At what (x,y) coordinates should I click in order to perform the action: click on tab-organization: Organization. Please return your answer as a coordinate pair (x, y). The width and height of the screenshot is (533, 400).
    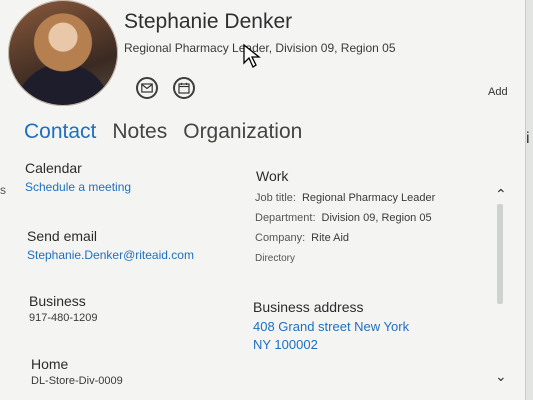
    Looking at the image, I should click on (242, 132).